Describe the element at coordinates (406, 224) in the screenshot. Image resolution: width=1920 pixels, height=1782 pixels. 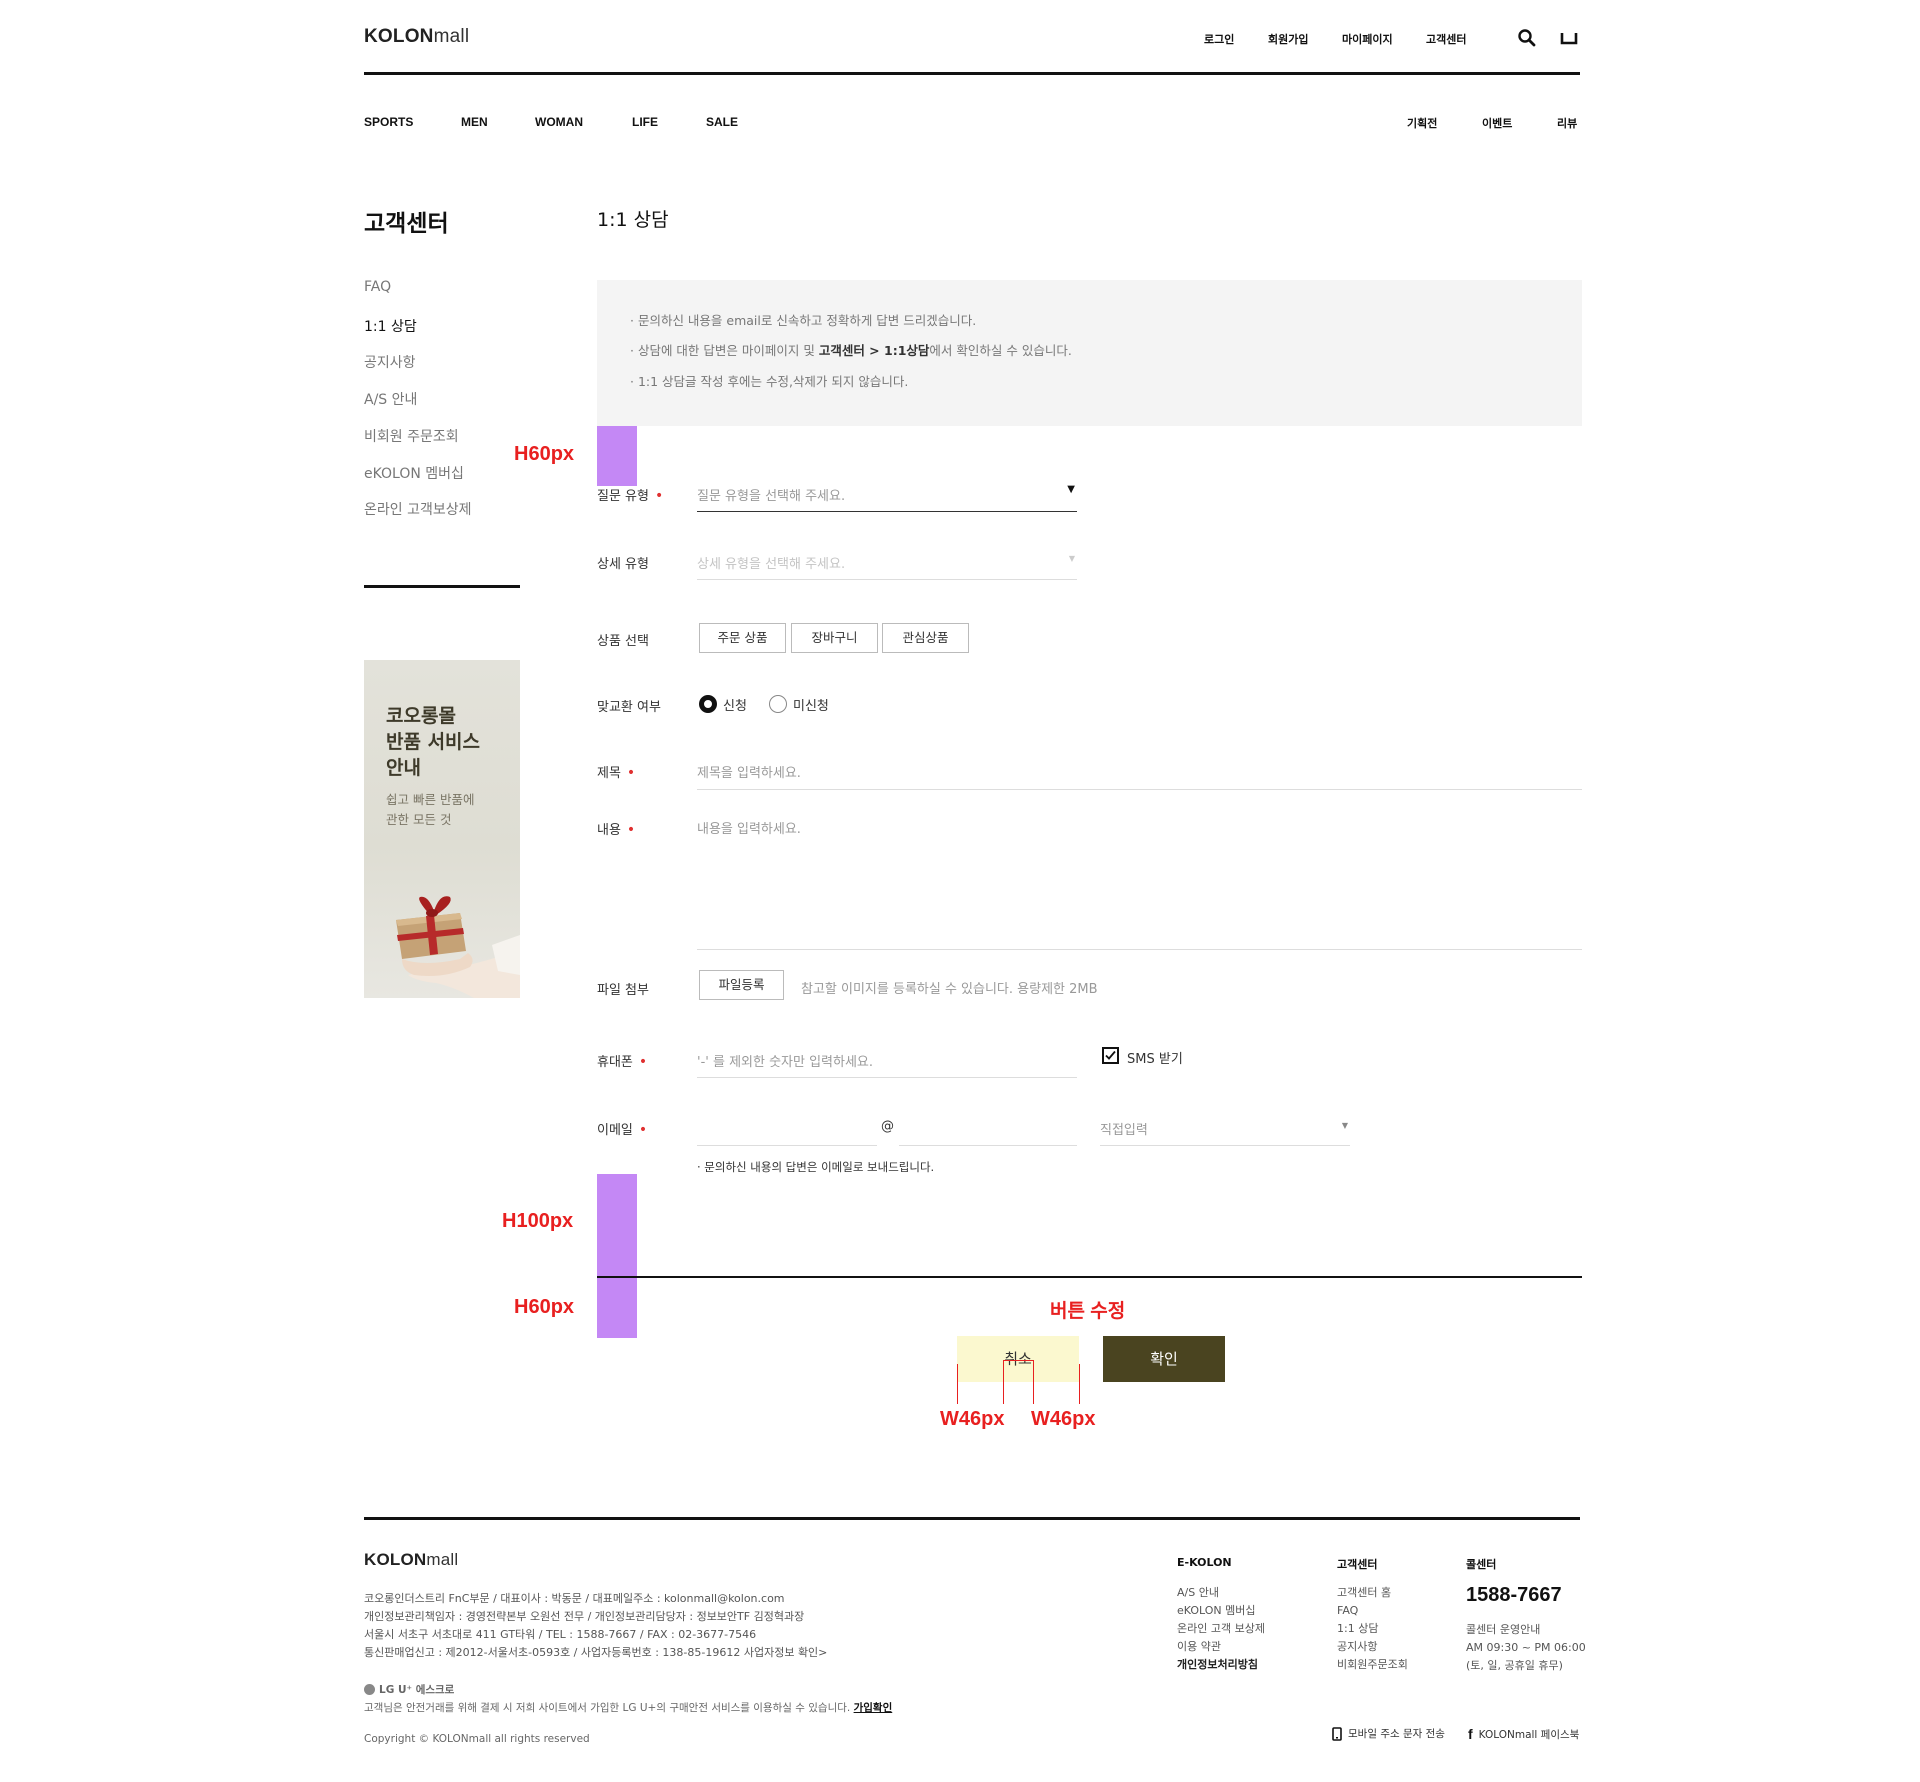
I see `side-title: 고객센터` at that location.